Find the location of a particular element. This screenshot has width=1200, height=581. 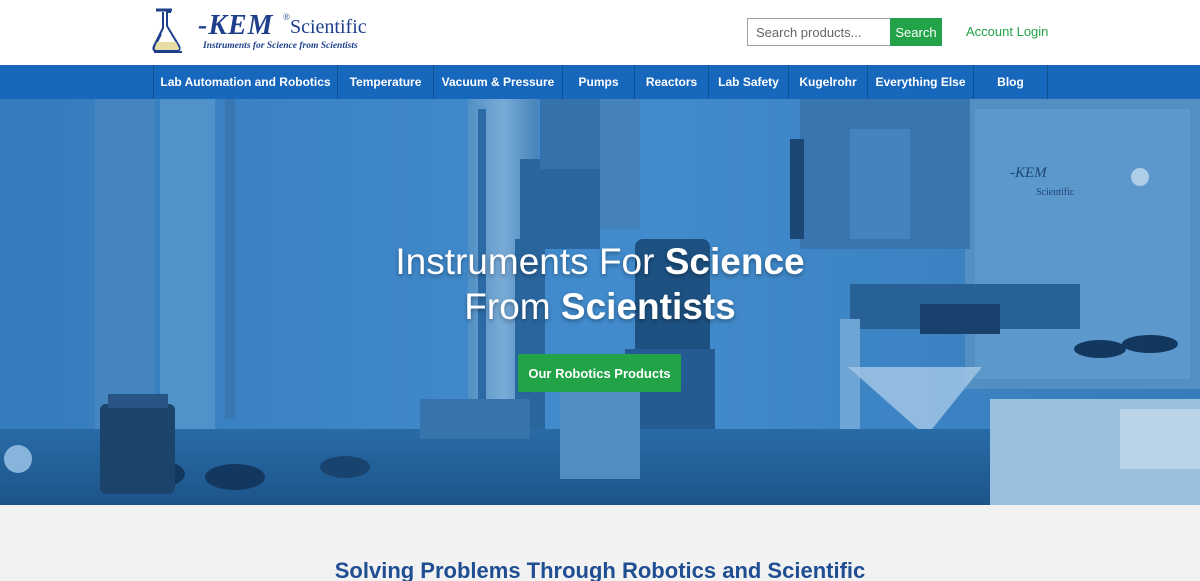

nav-item-blog: Blog is located at coordinates (1010, 82).